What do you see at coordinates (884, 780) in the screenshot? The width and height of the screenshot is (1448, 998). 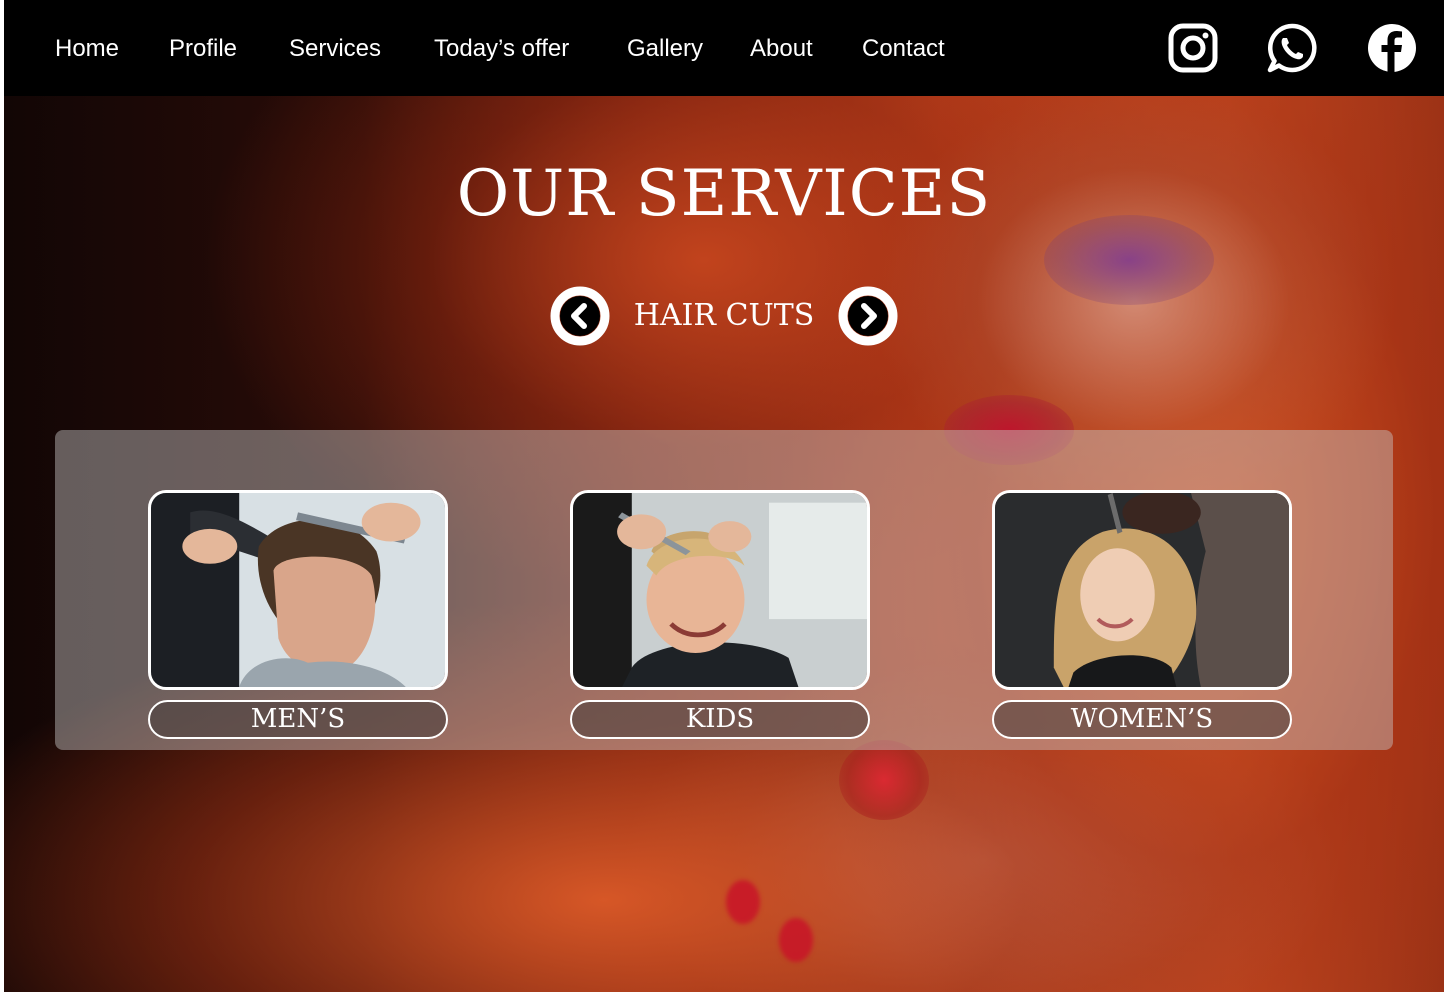 I see `hero-image-ring` at bounding box center [884, 780].